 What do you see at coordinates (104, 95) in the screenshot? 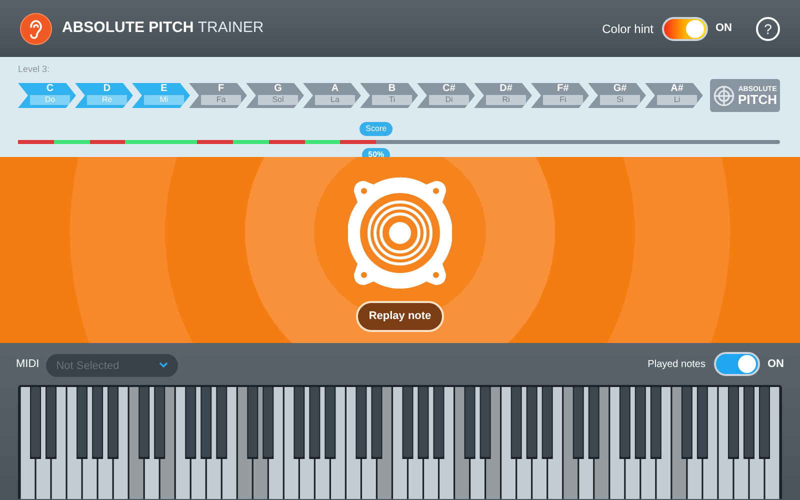
I see `note-tab: D Re` at bounding box center [104, 95].